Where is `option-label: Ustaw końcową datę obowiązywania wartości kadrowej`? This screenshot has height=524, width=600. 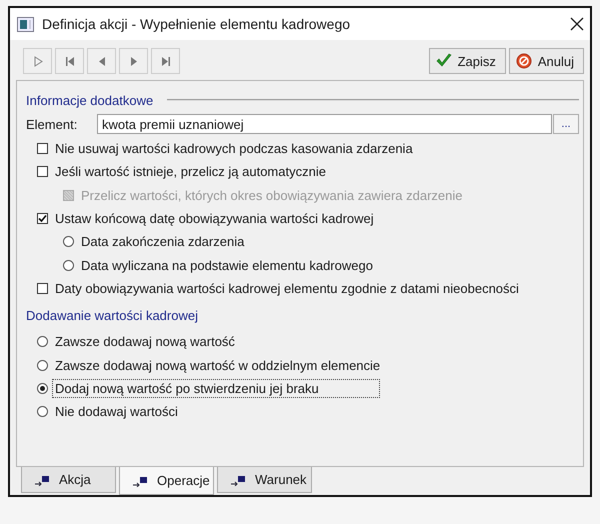 option-label: Ustaw końcową datę obowiązywania wartości kadrowej is located at coordinates (214, 219).